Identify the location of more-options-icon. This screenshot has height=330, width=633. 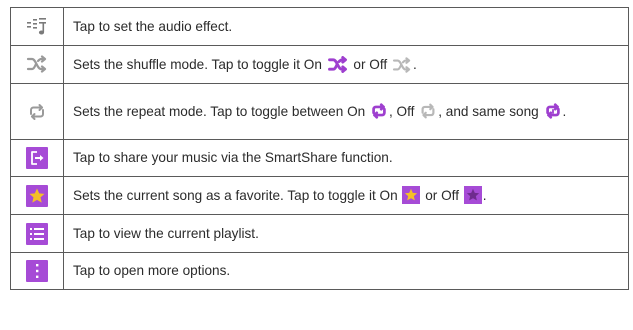
(37, 271).